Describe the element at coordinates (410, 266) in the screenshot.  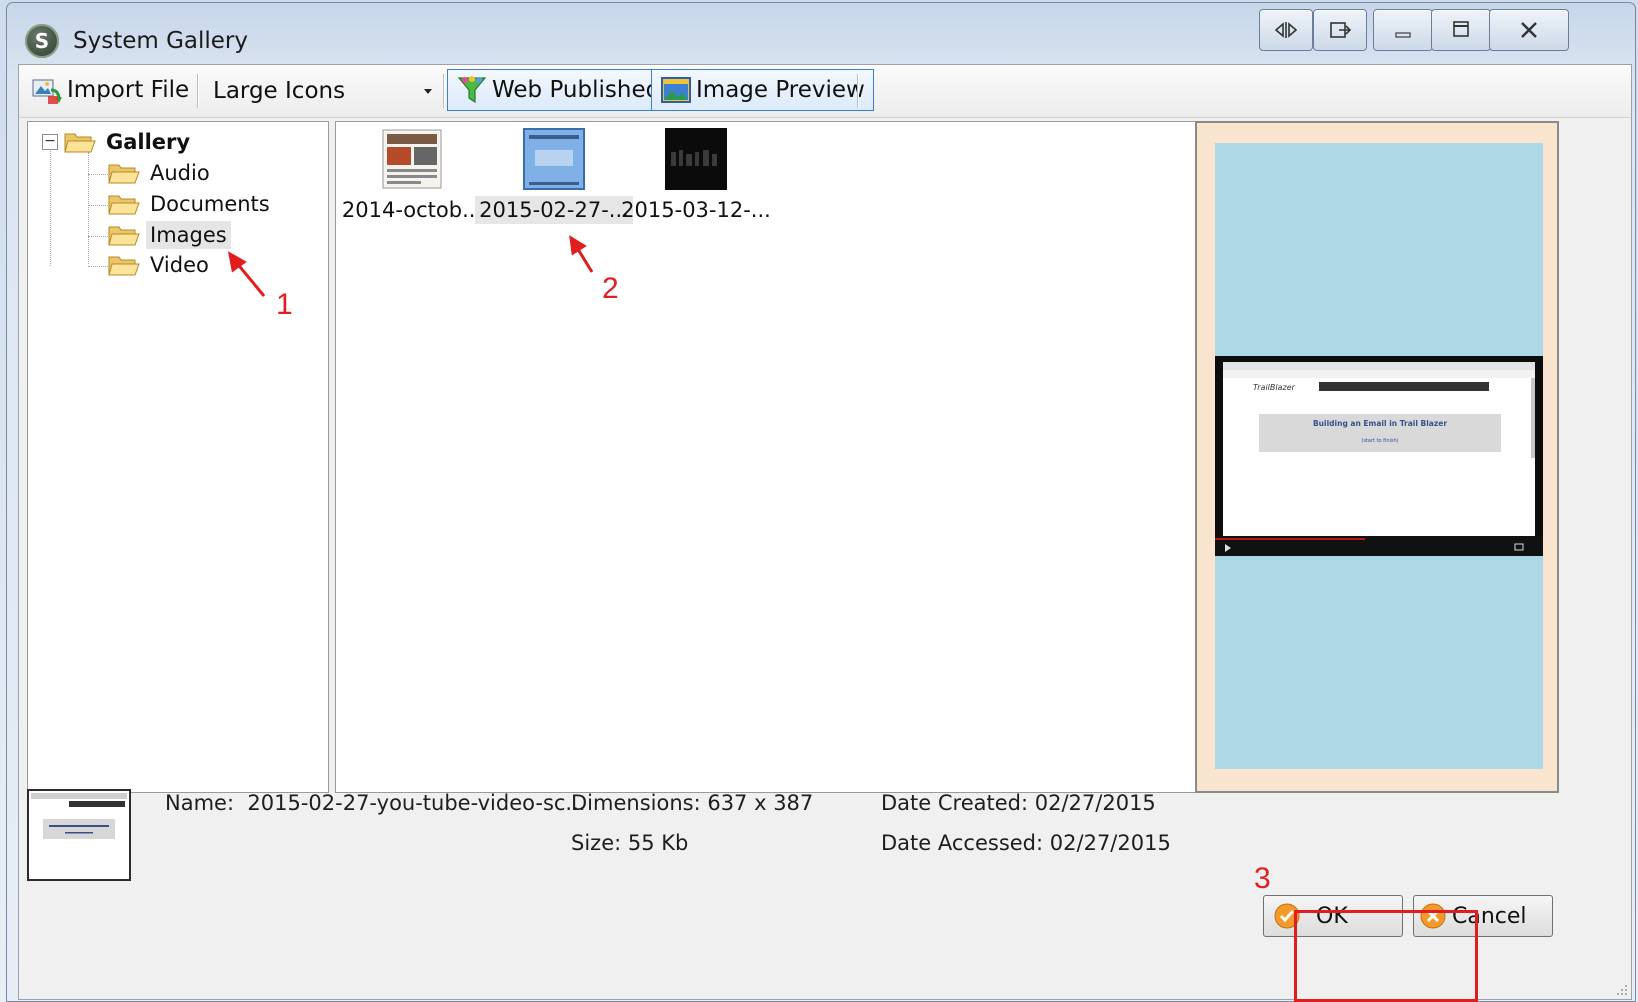
I see `annotation-arrows` at that location.